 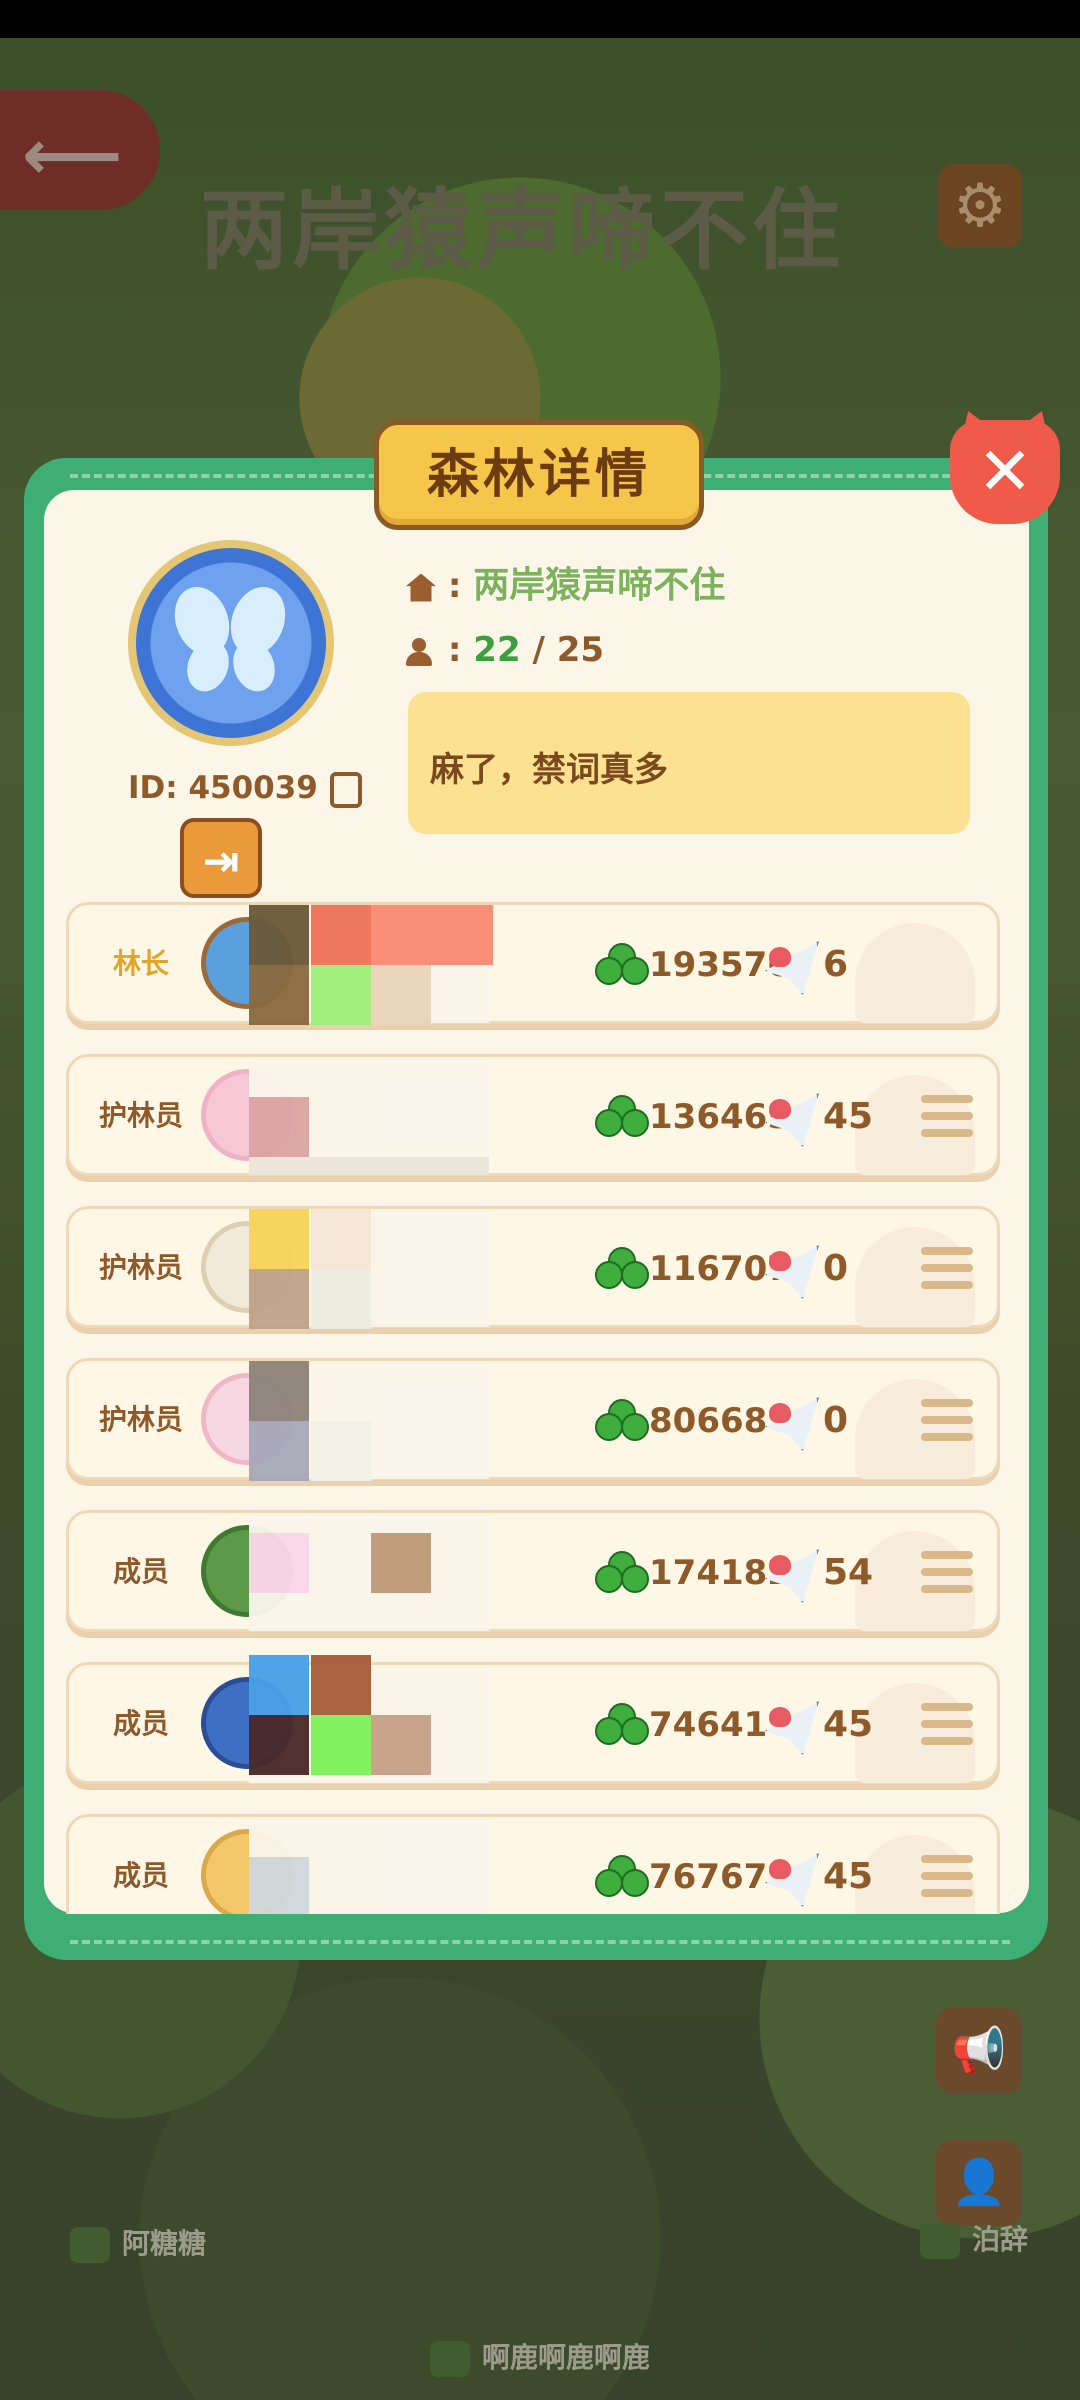 I want to click on forest-avatar, so click(x=231, y=643).